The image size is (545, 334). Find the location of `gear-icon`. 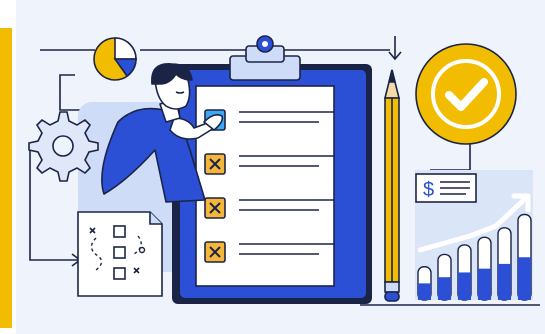

gear-icon is located at coordinates (63, 146).